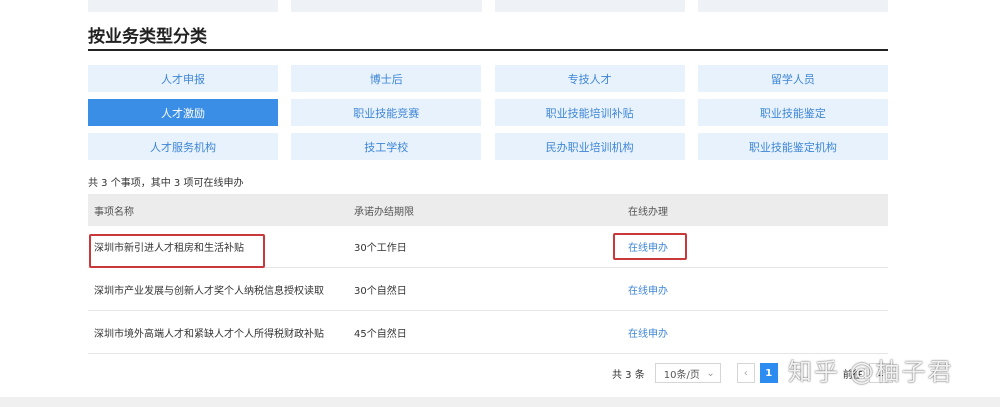 Image resolution: width=1000 pixels, height=407 pixels. Describe the element at coordinates (380, 248) in the screenshot. I see `item-deadline: 30个工作日` at that location.